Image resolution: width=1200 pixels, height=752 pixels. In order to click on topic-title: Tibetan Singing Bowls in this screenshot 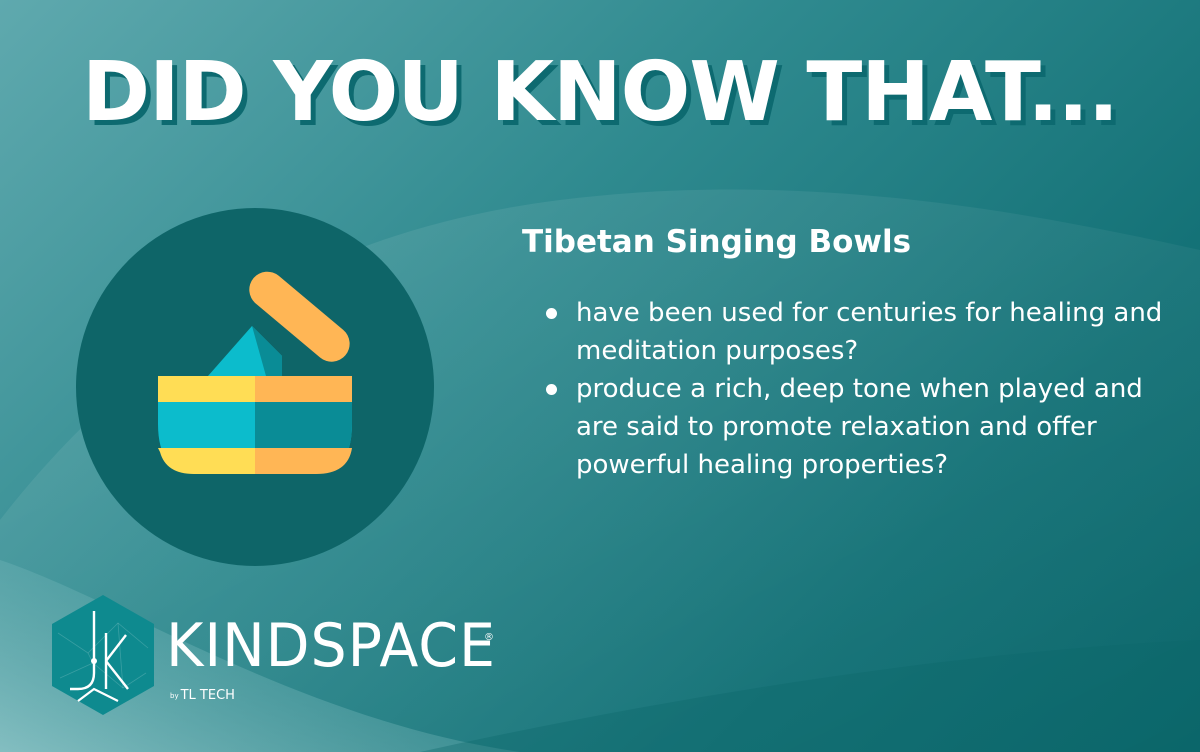, I will do `click(717, 242)`.